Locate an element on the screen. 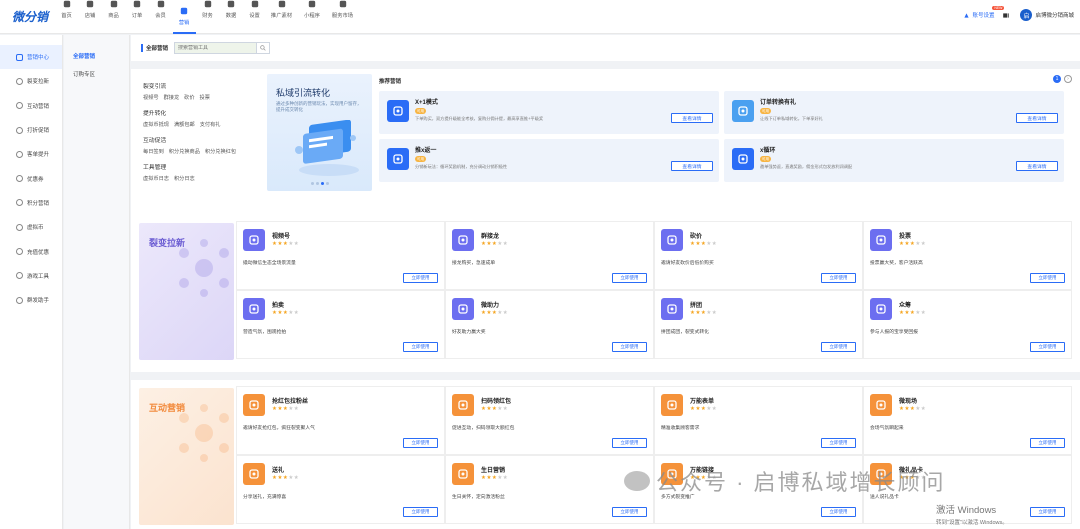 The height and width of the screenshot is (529, 1080). tool-card: 微礼品卡 ★★★★★ 送人说礼品卡 立即使用 is located at coordinates (967, 489).